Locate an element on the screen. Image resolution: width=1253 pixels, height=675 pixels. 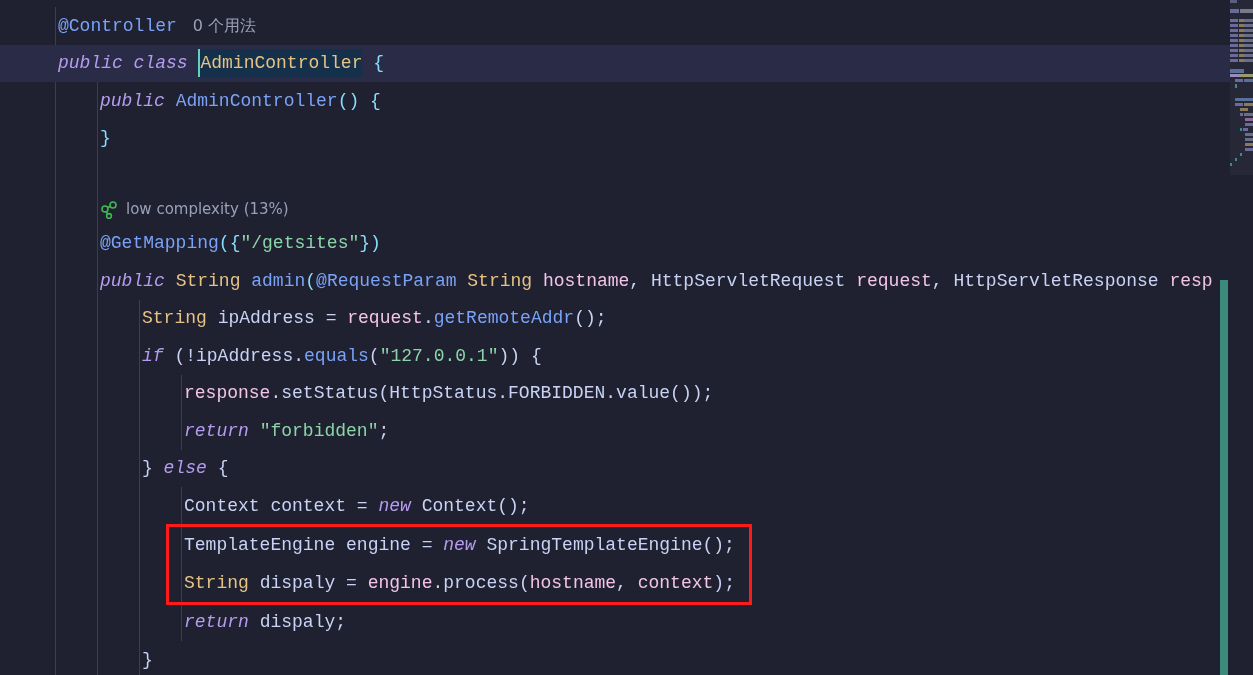
code-line: public class AdminController { is located at coordinates (221, 63).